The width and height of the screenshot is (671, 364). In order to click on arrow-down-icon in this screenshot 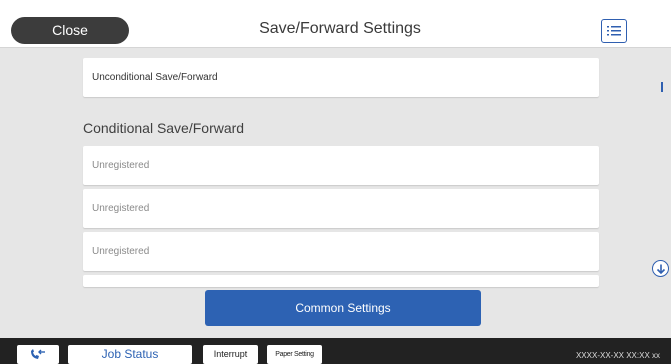, I will do `click(661, 269)`.